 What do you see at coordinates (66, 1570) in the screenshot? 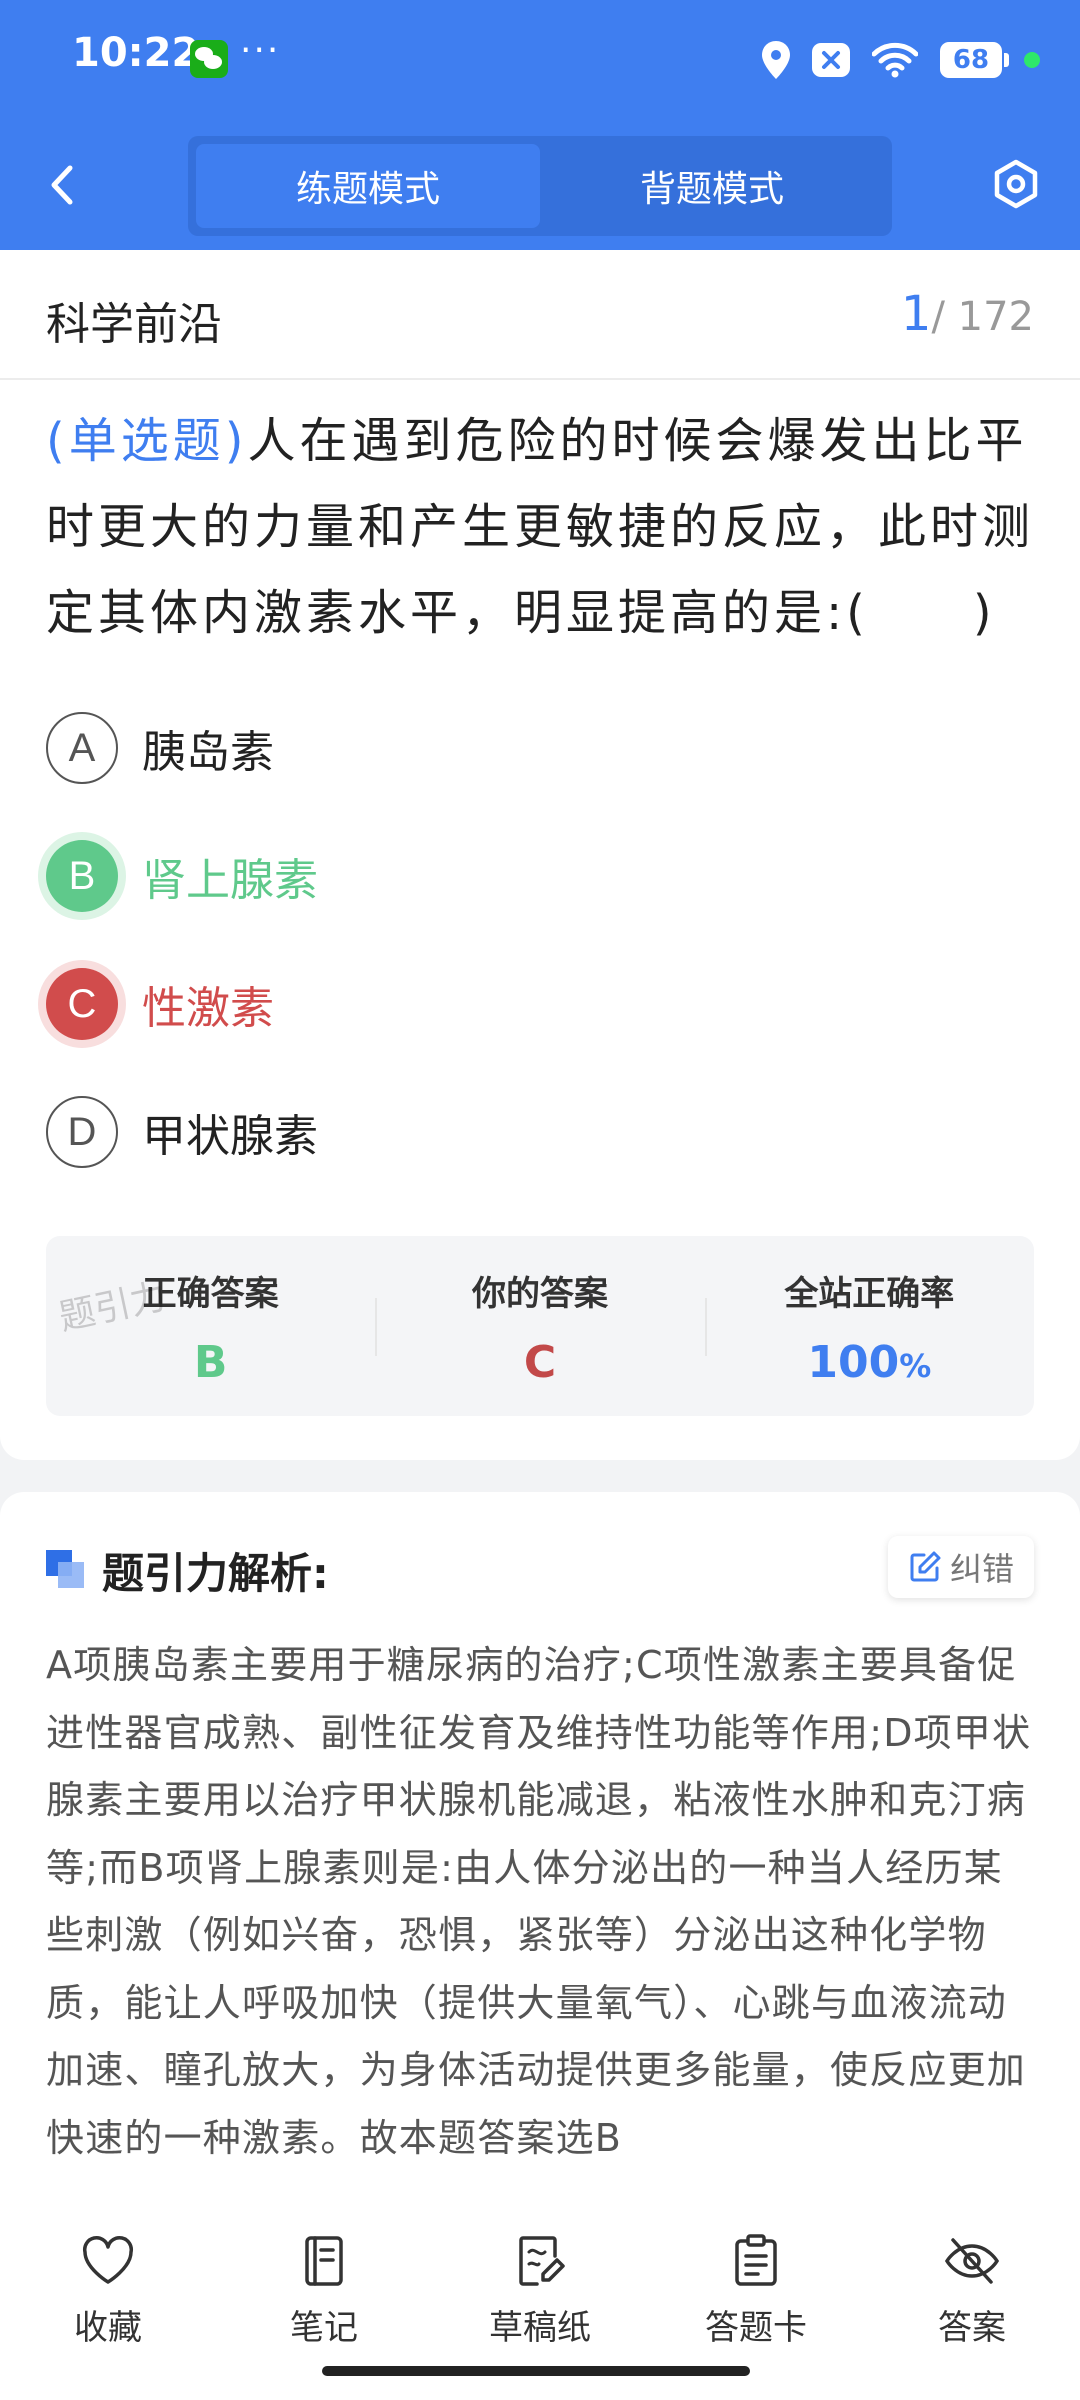
I see `analysis-squares-icon` at bounding box center [66, 1570].